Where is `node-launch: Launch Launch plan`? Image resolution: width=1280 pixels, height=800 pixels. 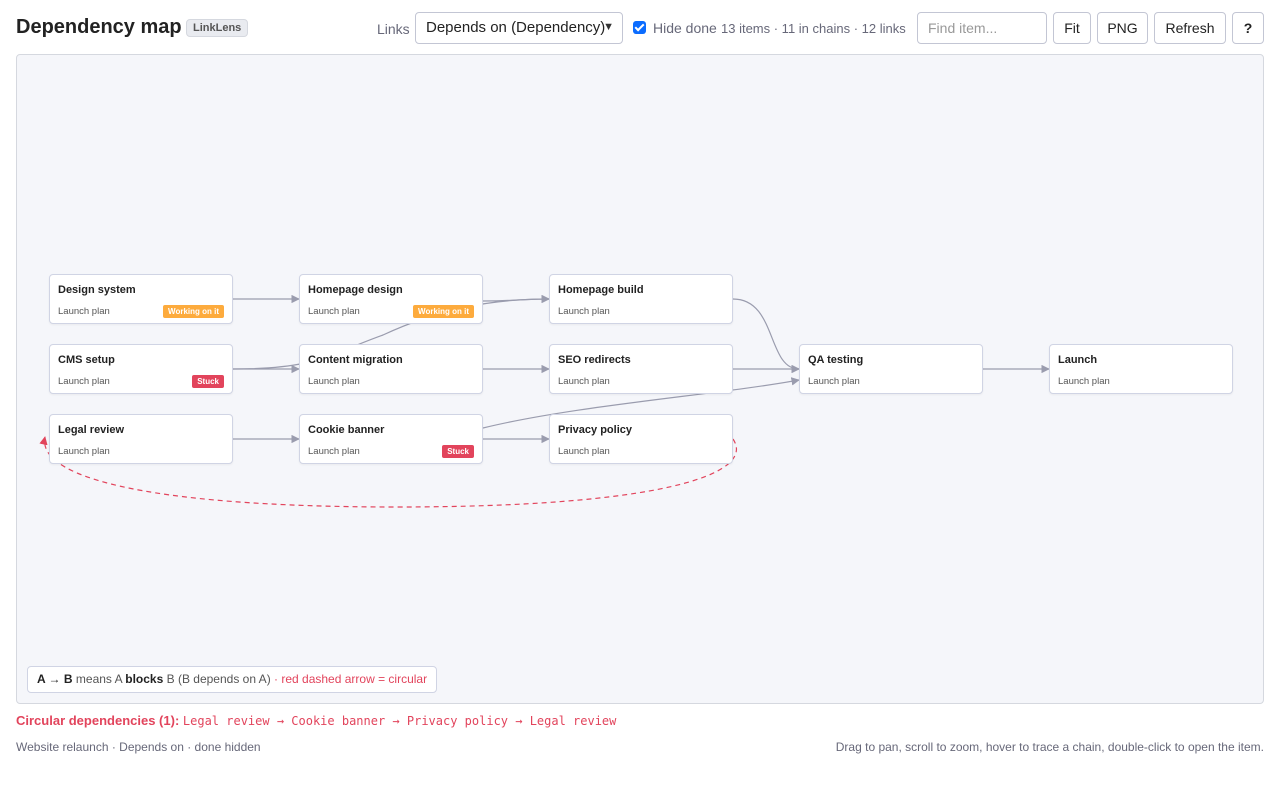
node-launch: Launch Launch plan is located at coordinates (1141, 369).